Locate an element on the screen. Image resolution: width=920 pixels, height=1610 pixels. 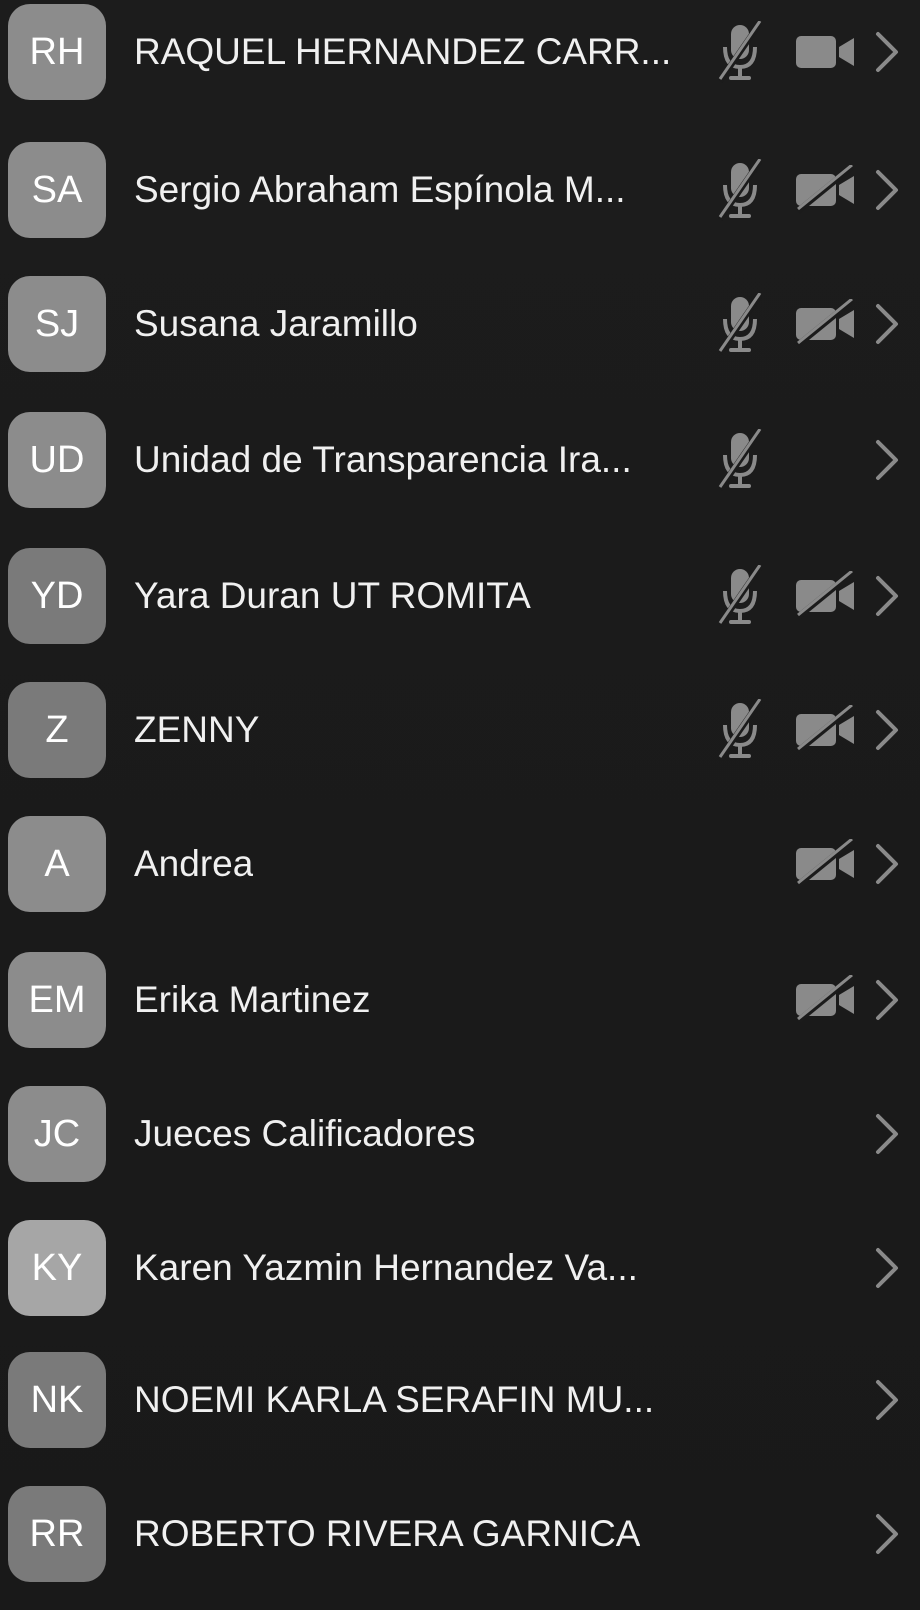
participant-row: A Andrea is located at coordinates (460, 864).